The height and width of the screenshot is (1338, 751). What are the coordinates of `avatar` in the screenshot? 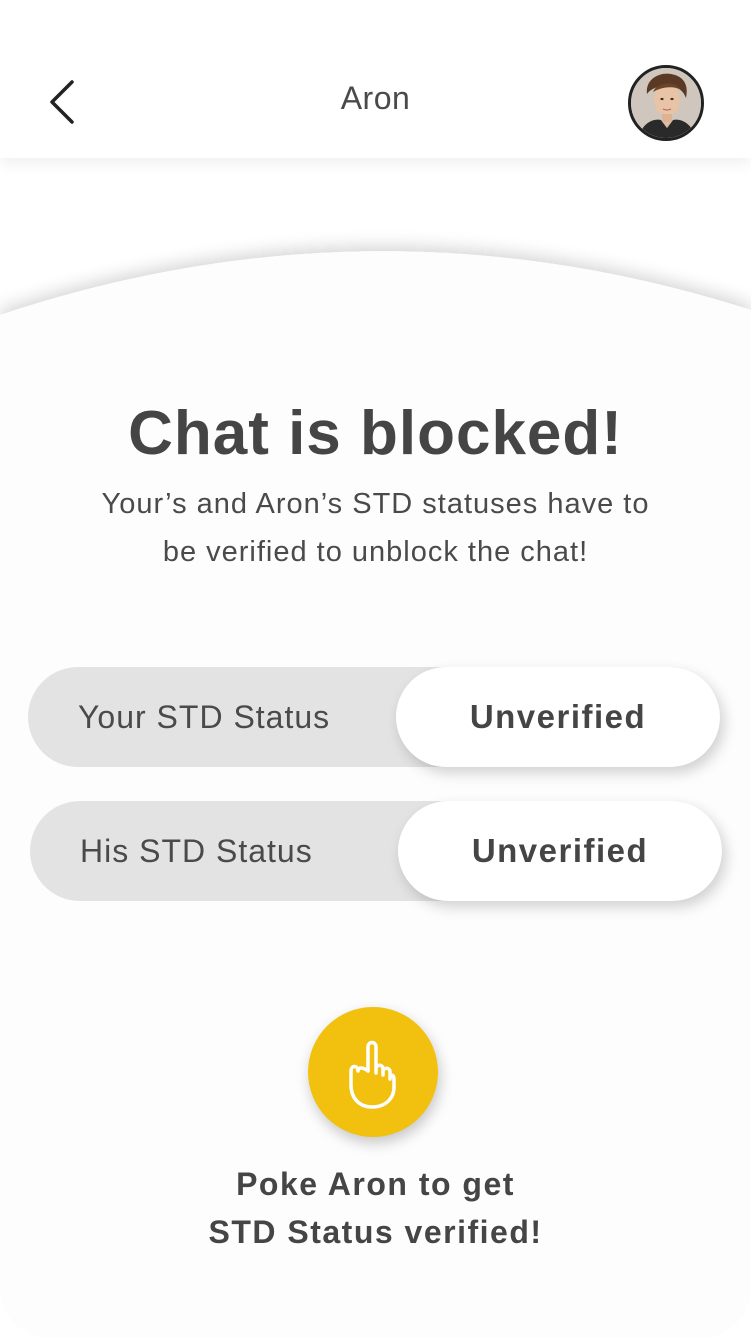 It's located at (666, 103).